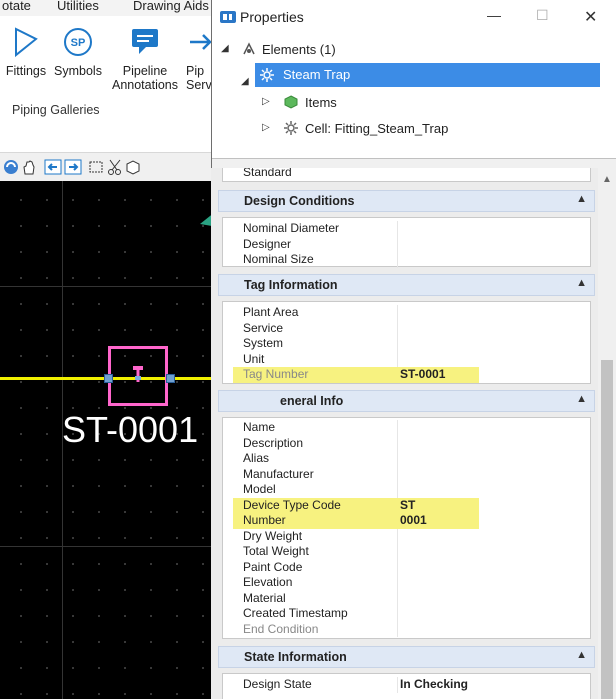 Image resolution: width=616 pixels, height=699 pixels. Describe the element at coordinates (53, 167) in the screenshot. I see `previous-view-icon` at that location.